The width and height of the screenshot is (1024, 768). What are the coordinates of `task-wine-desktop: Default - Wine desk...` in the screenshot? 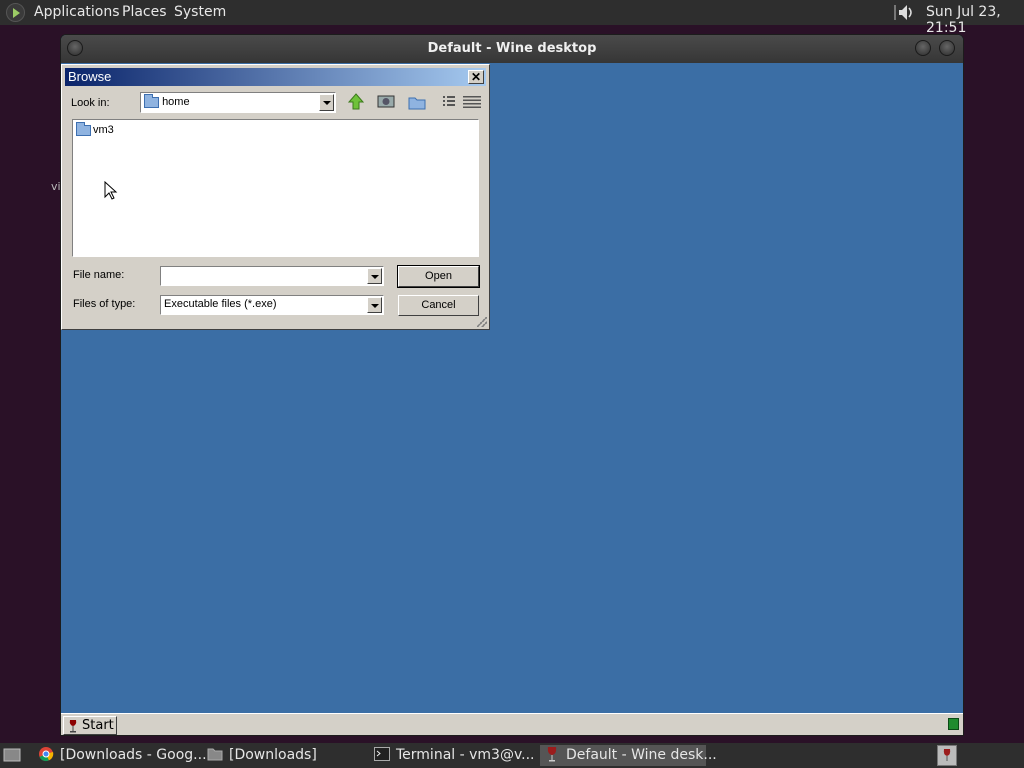 It's located at (628, 755).